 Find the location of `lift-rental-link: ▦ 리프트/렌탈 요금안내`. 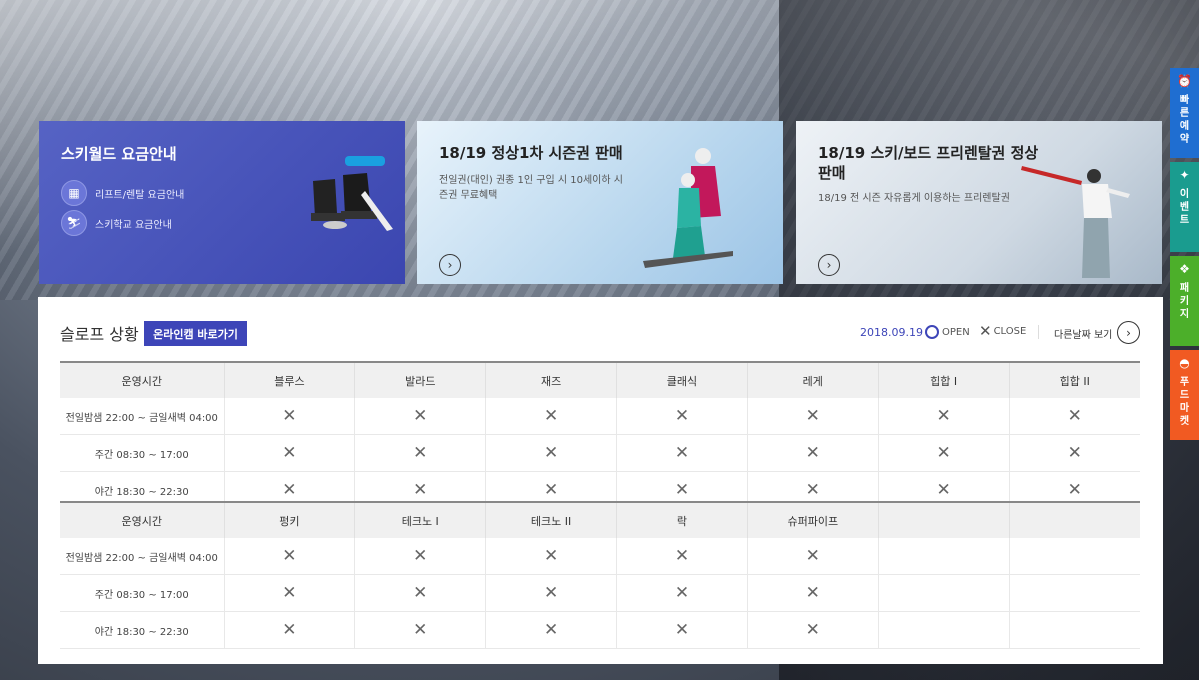

lift-rental-link: ▦ 리프트/렌탈 요금안내 is located at coordinates (122, 193).